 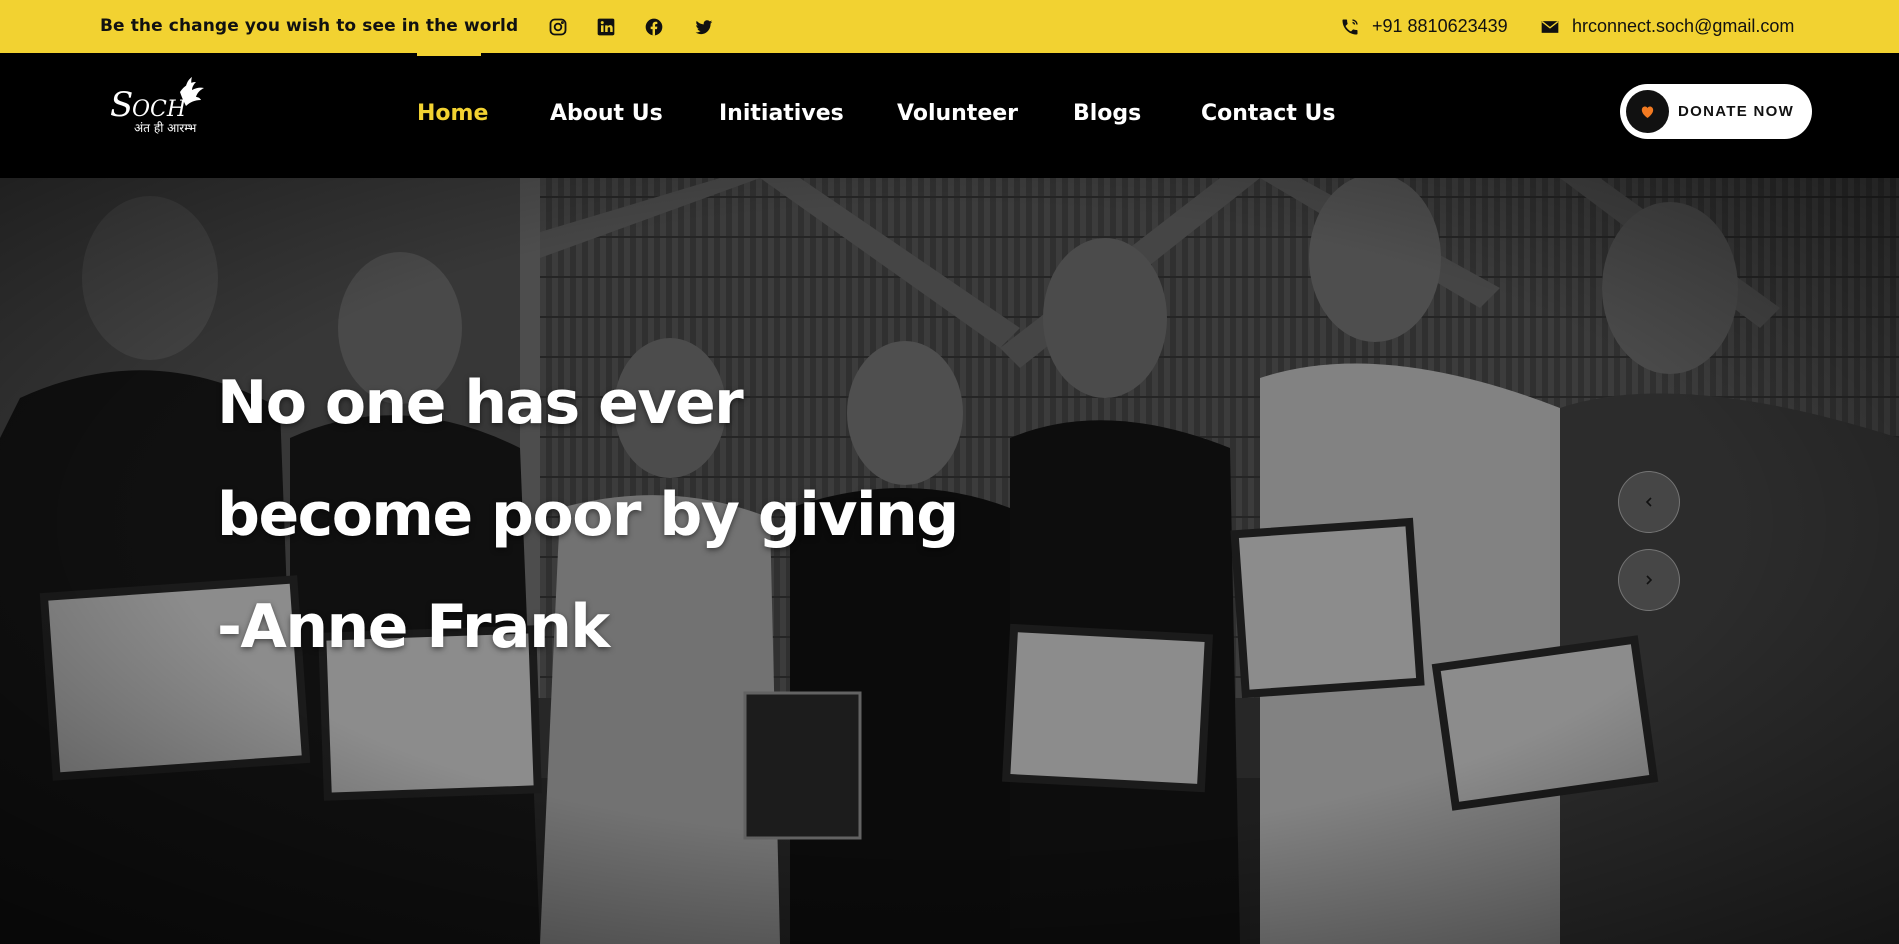 What do you see at coordinates (121, 105) in the screenshot?
I see `svg-text: S` at bounding box center [121, 105].